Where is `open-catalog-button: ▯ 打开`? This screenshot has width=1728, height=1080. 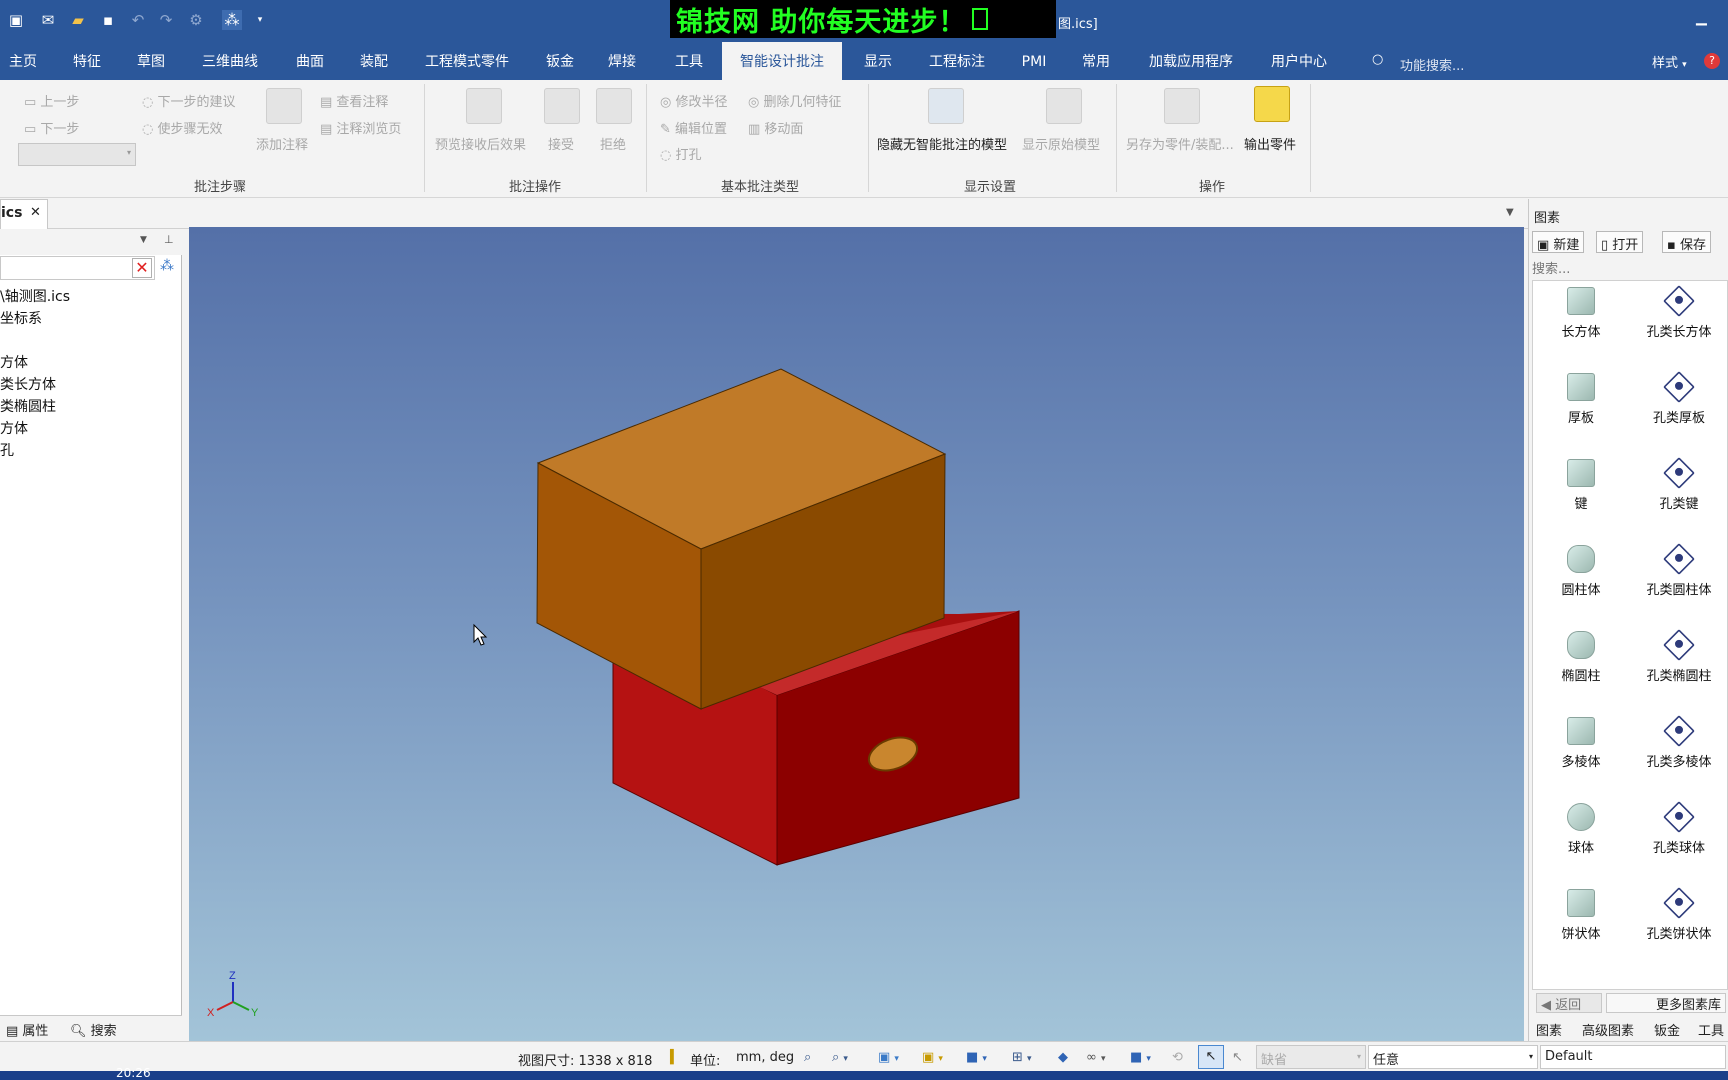 open-catalog-button: ▯ 打开 is located at coordinates (1620, 242).